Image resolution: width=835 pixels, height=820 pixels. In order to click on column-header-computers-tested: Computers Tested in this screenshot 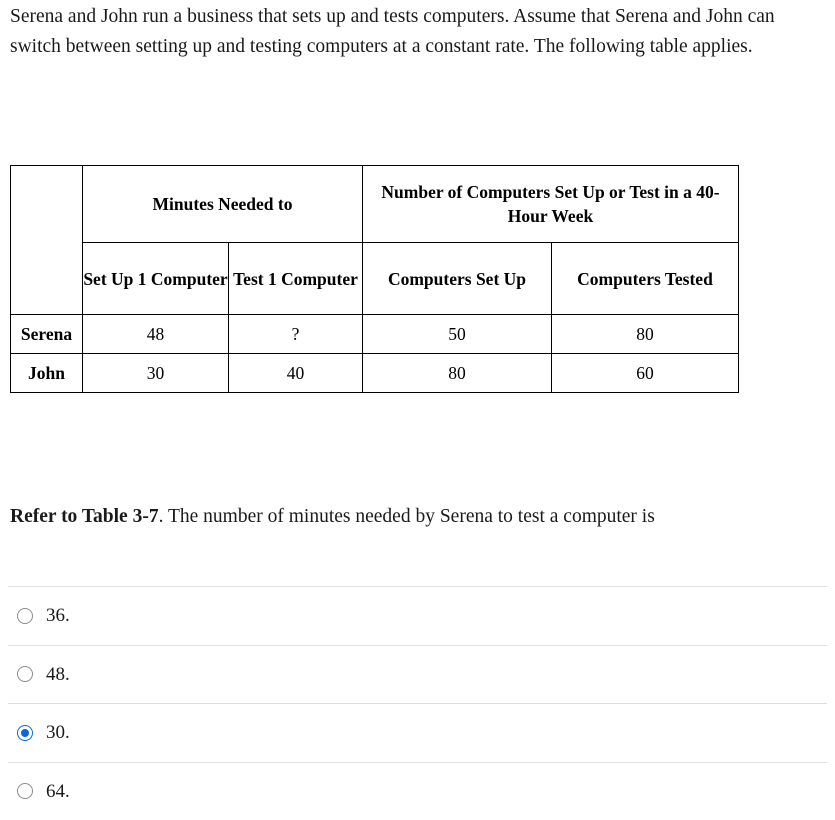, I will do `click(645, 279)`.